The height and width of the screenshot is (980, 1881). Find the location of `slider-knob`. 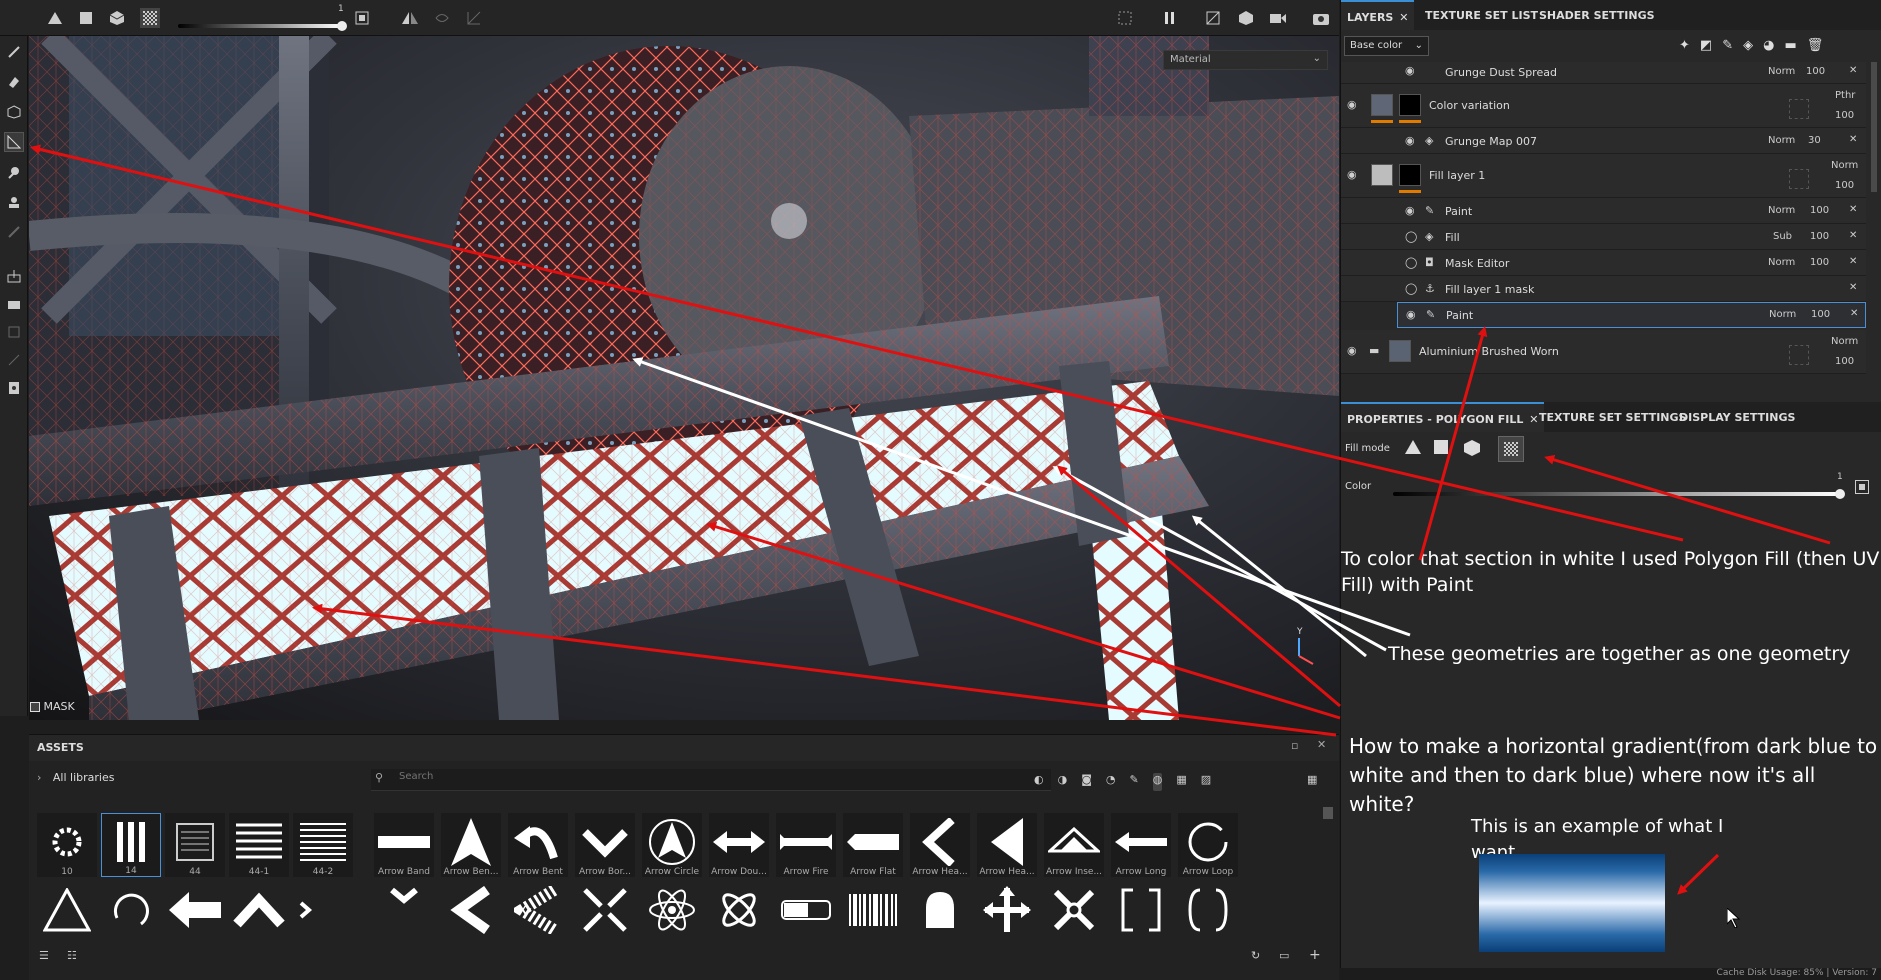

slider-knob is located at coordinates (342, 26).